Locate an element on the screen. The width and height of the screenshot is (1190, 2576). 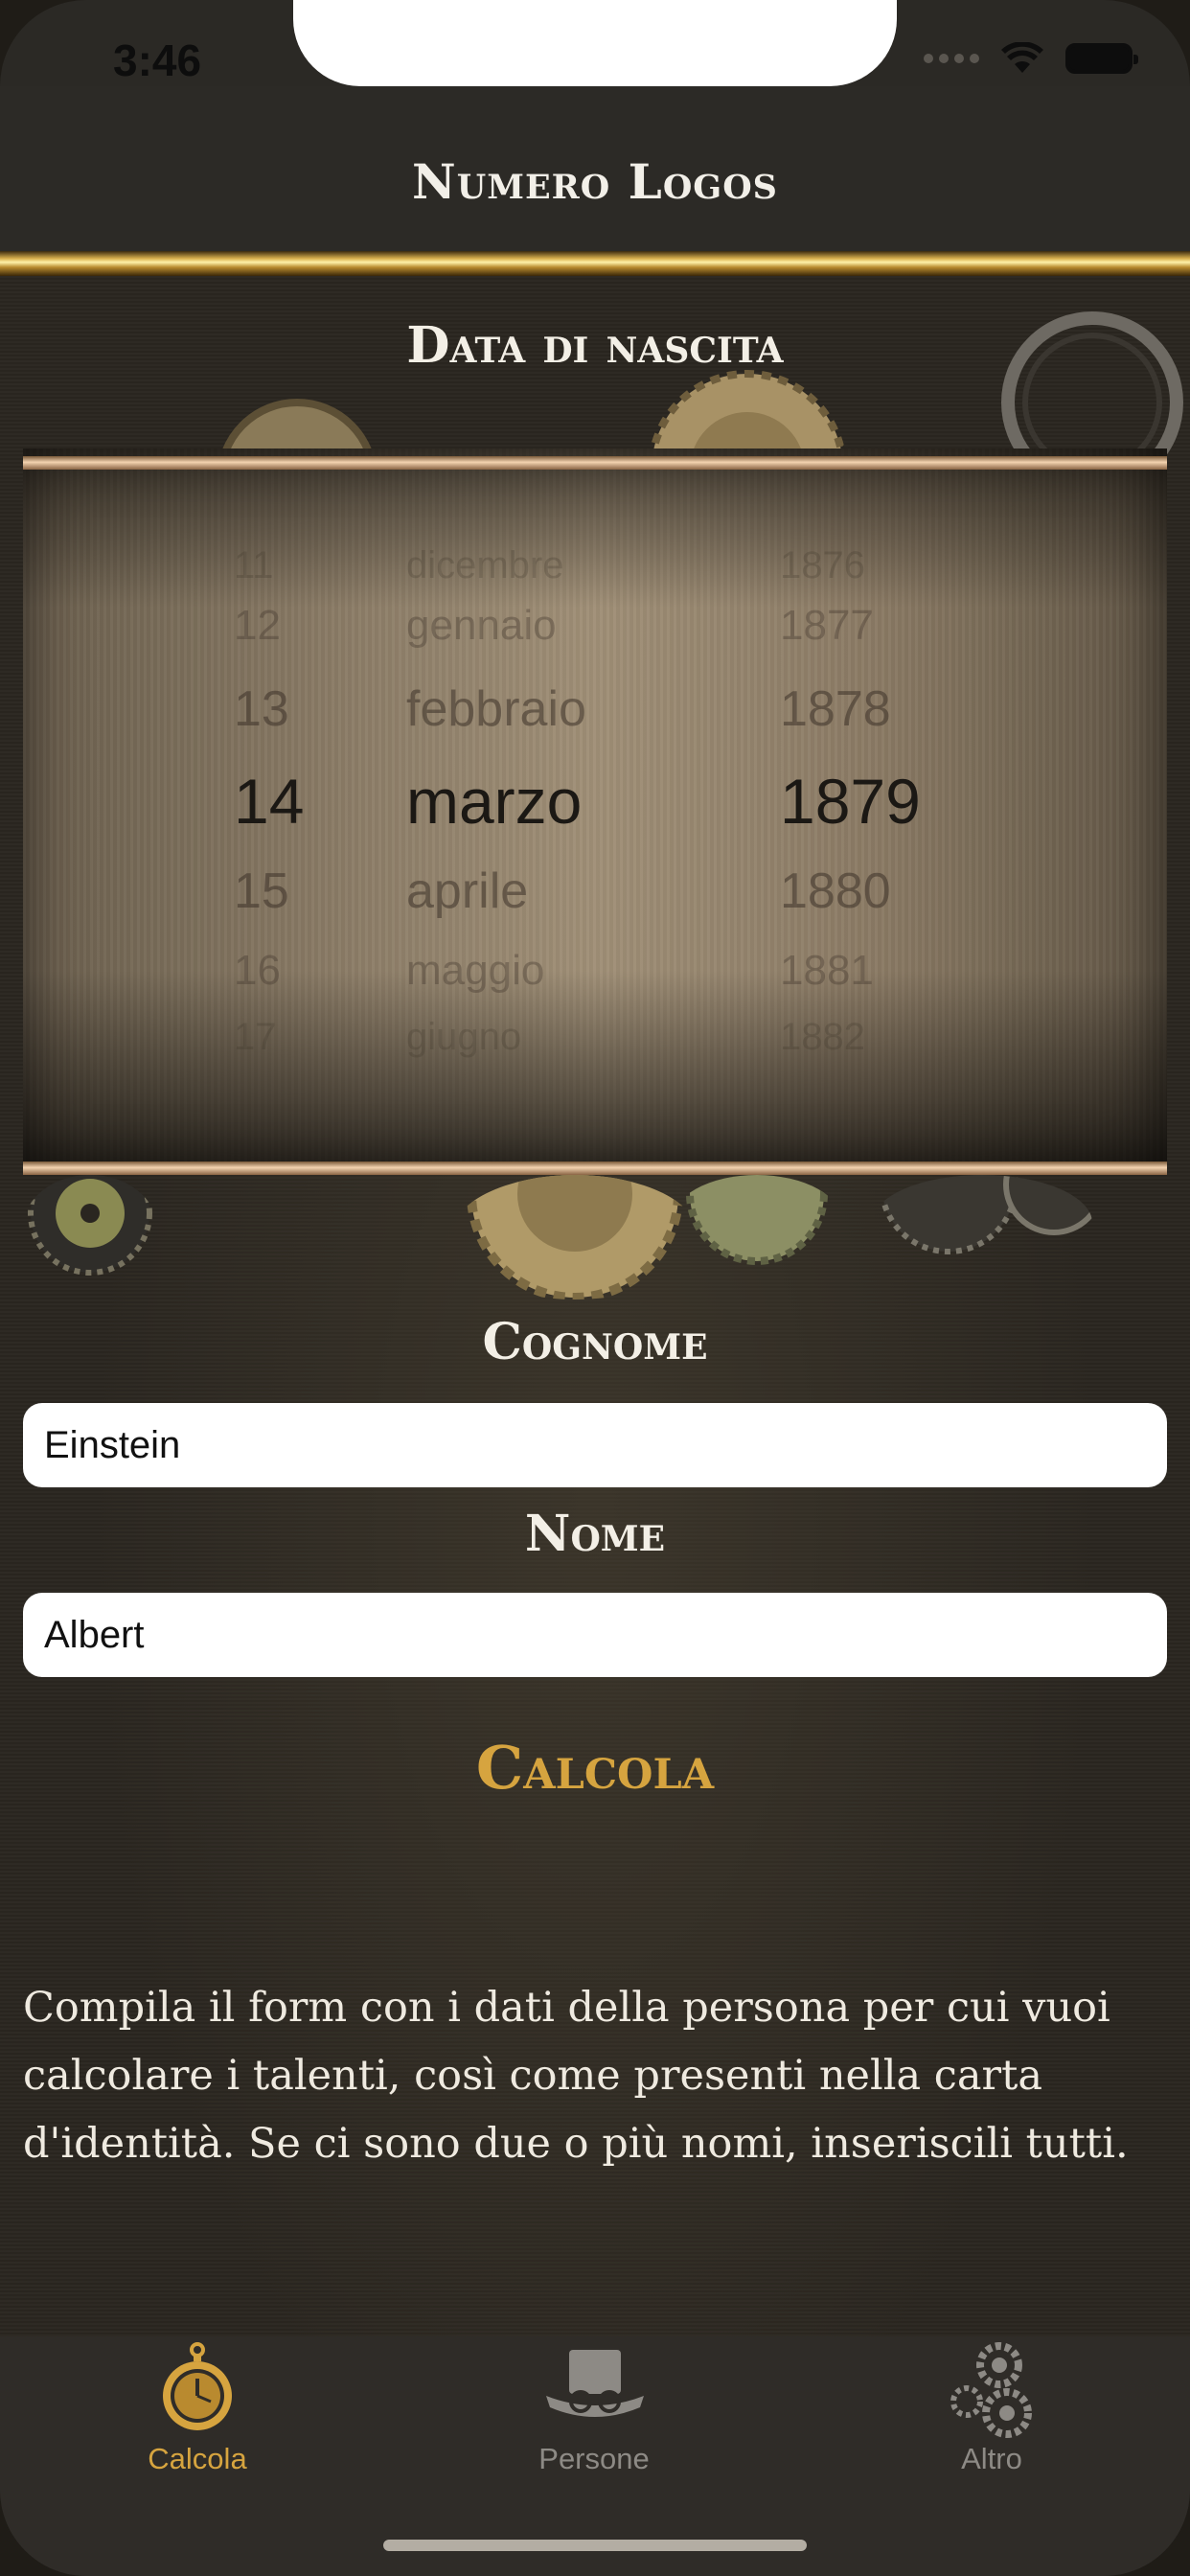
brass-divider is located at coordinates (595, 263).